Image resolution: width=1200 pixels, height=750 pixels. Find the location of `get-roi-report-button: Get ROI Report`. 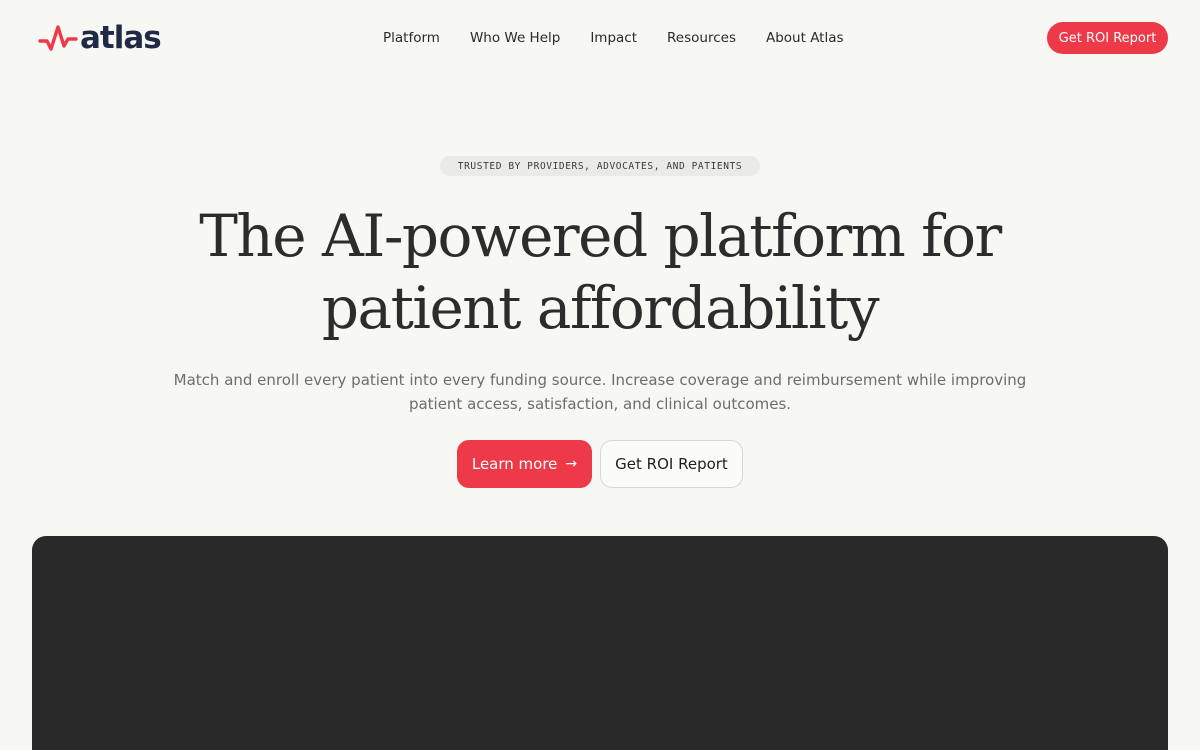

get-roi-report-button: Get ROI Report is located at coordinates (671, 464).